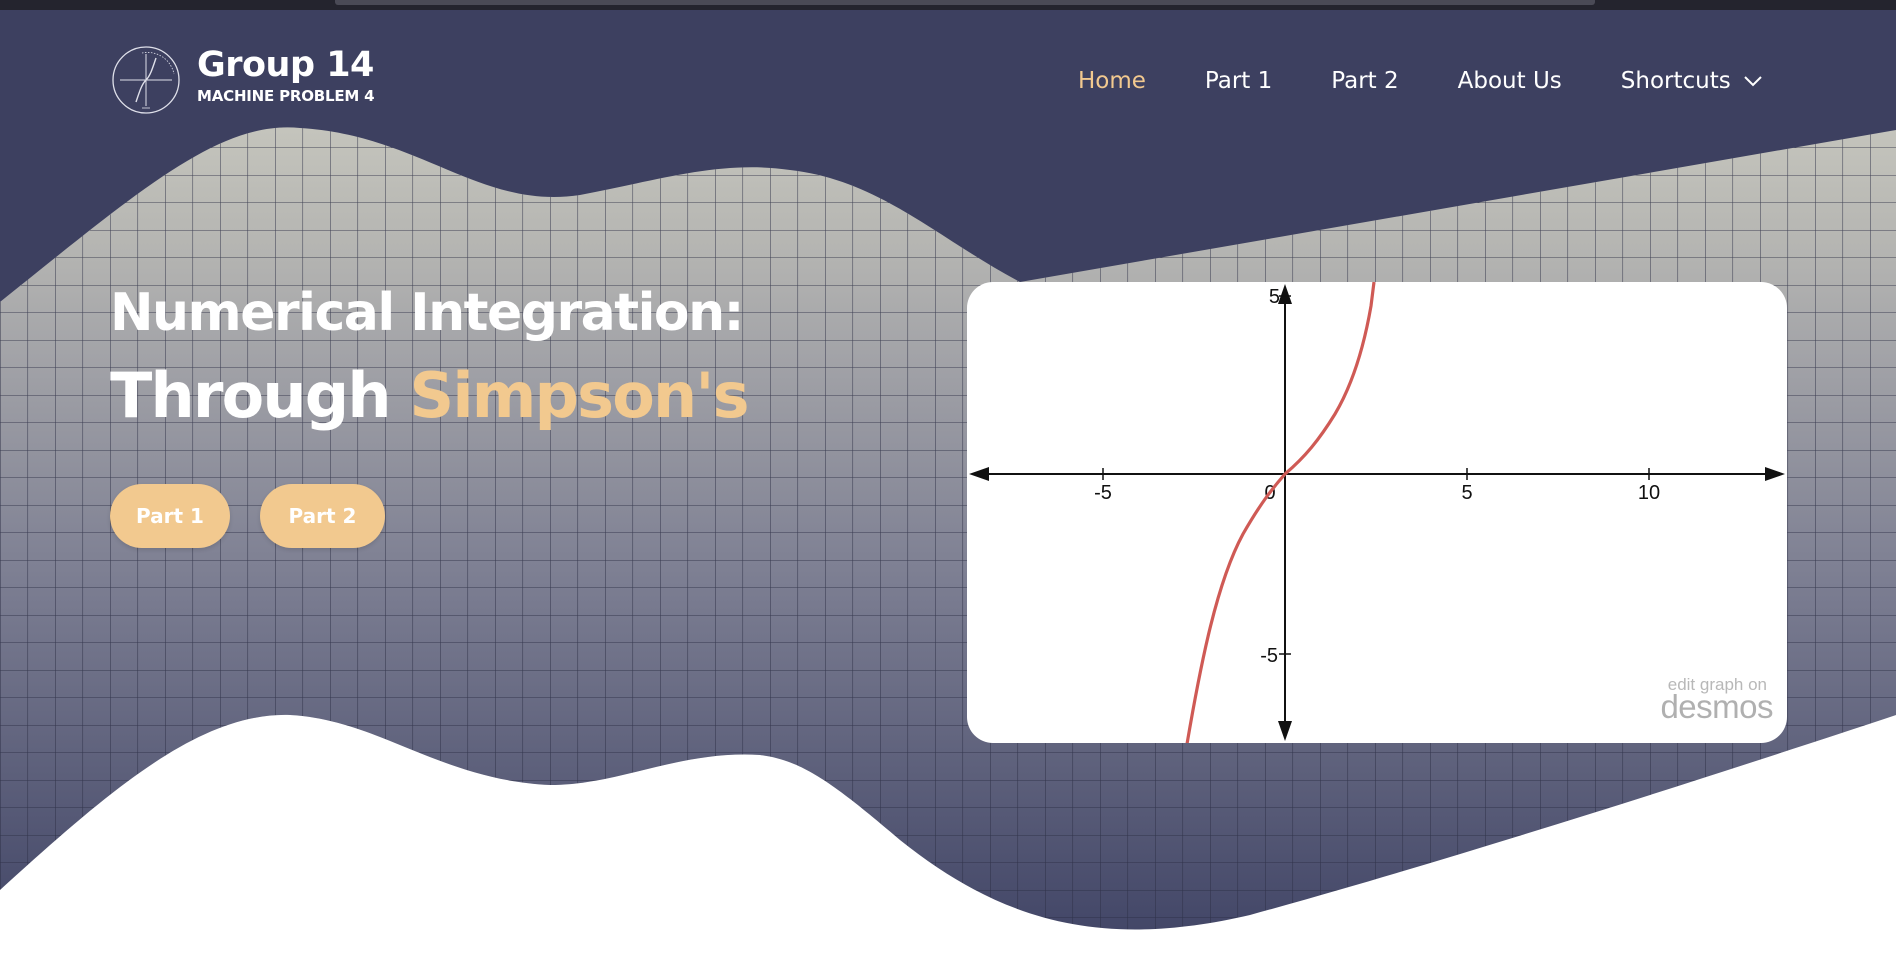 The image size is (1896, 960). I want to click on nav-home: Home, so click(1112, 81).